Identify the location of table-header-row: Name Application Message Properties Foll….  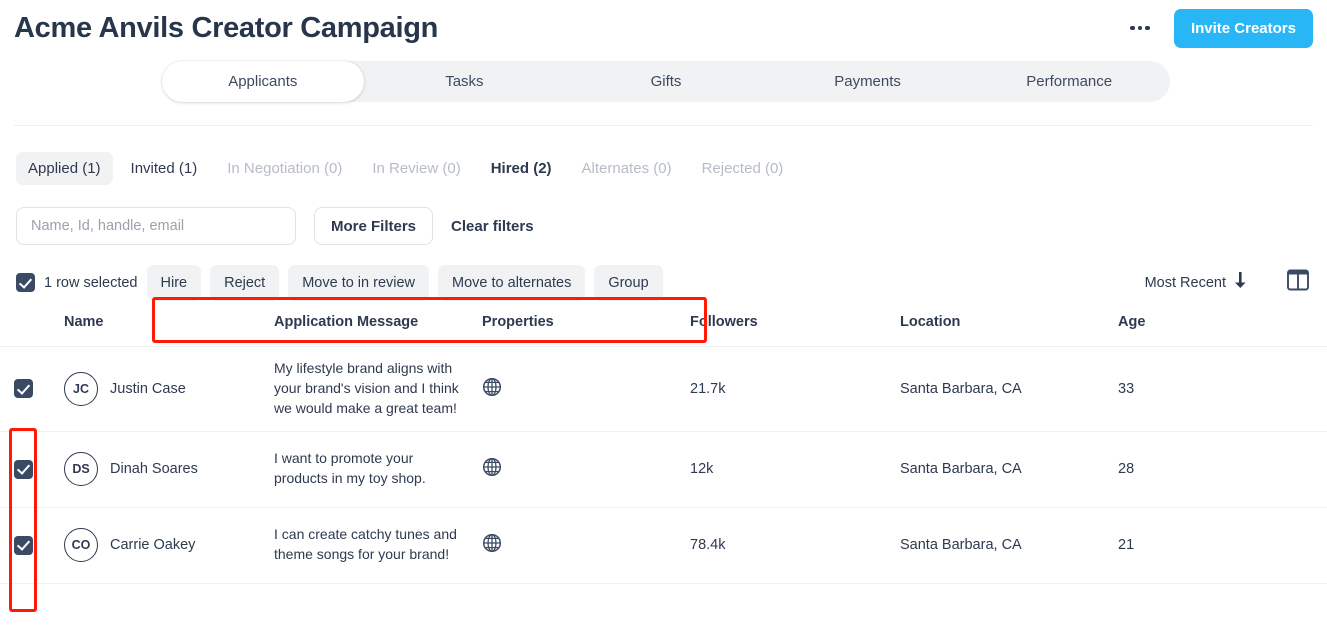
(663, 323).